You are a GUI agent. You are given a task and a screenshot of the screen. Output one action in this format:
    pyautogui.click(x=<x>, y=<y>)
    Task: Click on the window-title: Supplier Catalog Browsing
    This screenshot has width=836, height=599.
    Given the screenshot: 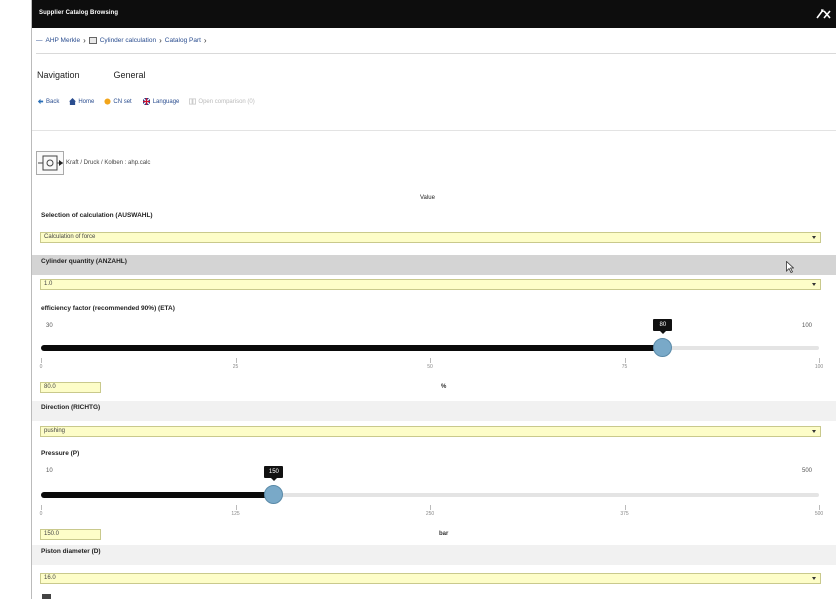 What is the action you would take?
    pyautogui.click(x=79, y=13)
    